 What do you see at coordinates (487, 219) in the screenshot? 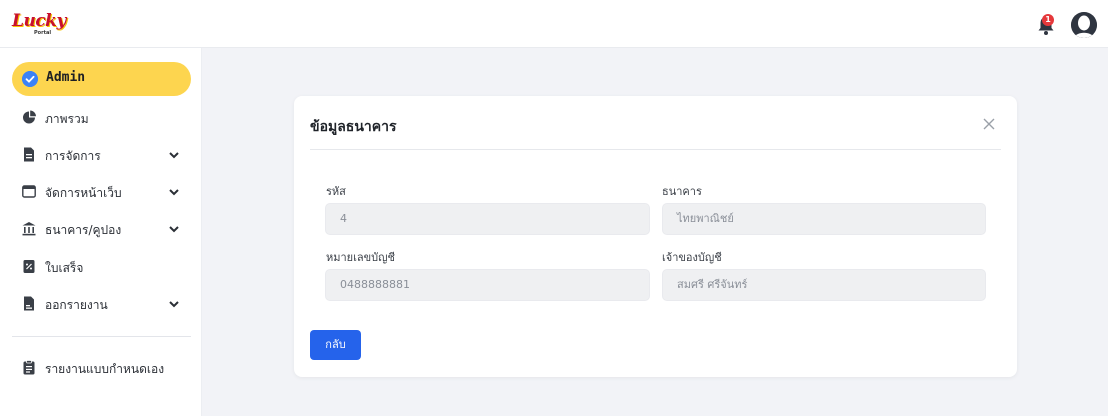
I see `code-field: 4` at bounding box center [487, 219].